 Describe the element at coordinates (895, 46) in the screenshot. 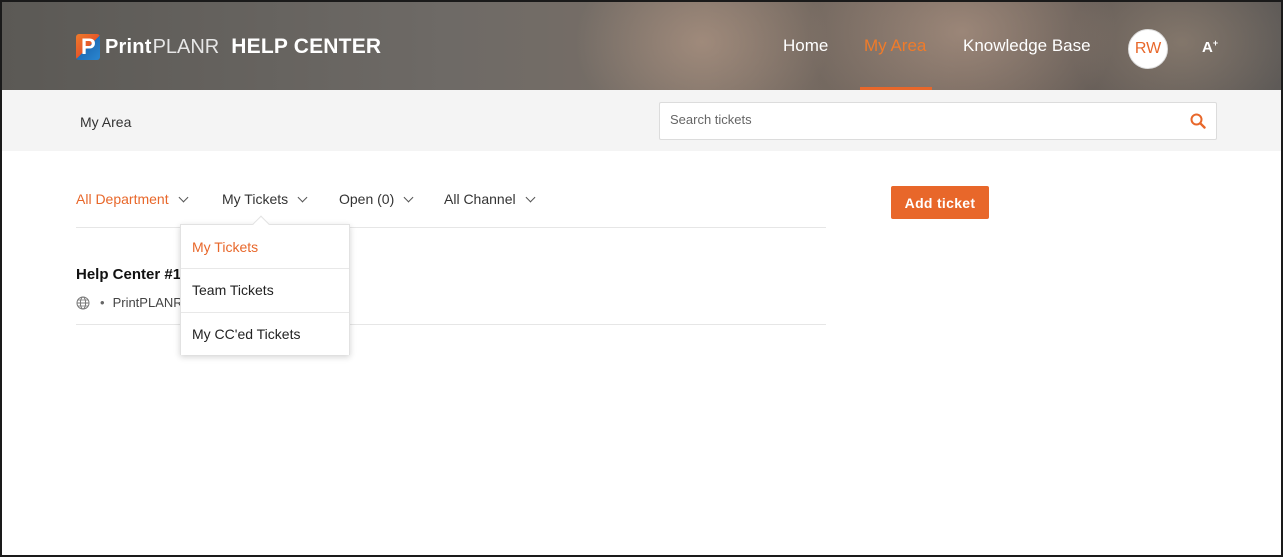

I see `nav-my-area: My Area` at that location.